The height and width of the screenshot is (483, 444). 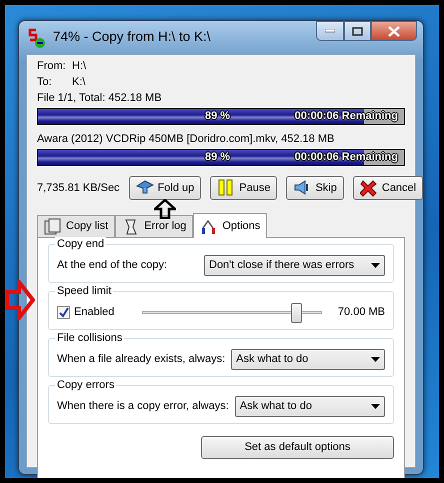 I want to click on progress-caption: Awara (2012) VCDRip 450MB [Doridro.com].mkv, 452.18 MB, so click(x=186, y=139).